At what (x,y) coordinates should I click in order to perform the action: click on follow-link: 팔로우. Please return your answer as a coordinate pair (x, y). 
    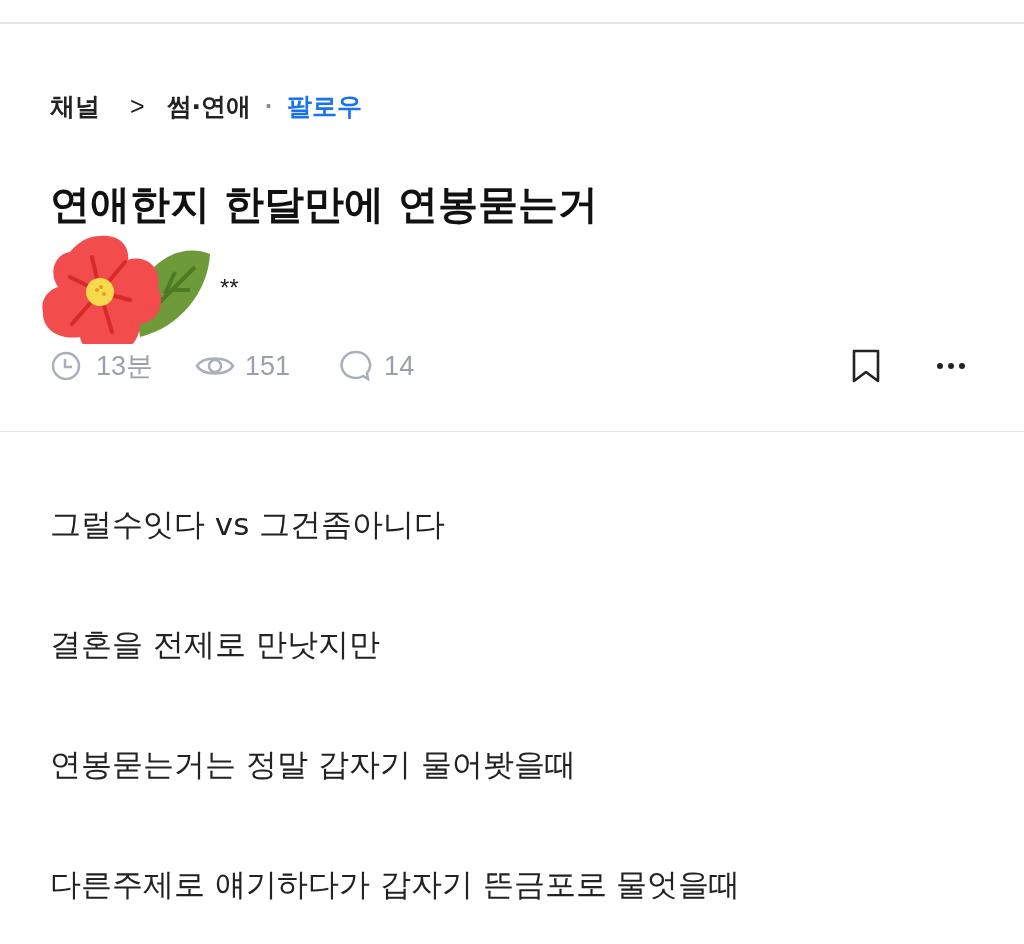
    Looking at the image, I should click on (325, 107).